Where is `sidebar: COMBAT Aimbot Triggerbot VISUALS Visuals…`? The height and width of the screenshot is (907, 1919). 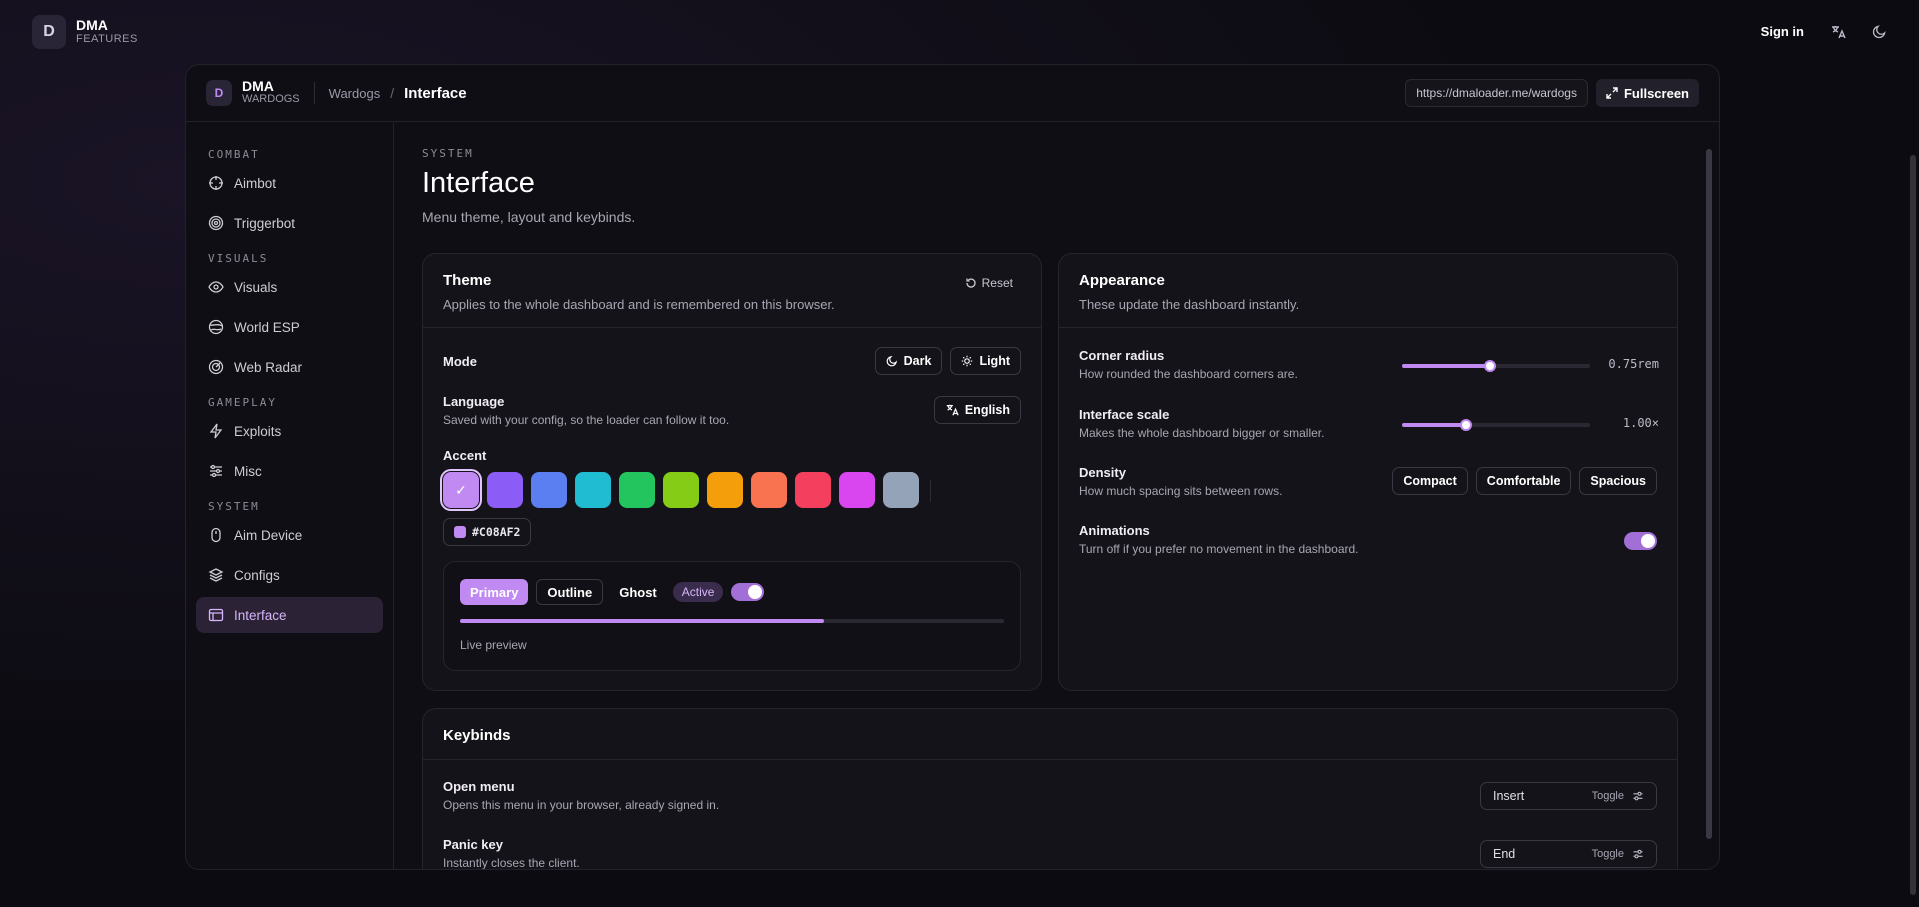 sidebar: COMBAT Aimbot Triggerbot VISUALS Visuals… is located at coordinates (290, 496).